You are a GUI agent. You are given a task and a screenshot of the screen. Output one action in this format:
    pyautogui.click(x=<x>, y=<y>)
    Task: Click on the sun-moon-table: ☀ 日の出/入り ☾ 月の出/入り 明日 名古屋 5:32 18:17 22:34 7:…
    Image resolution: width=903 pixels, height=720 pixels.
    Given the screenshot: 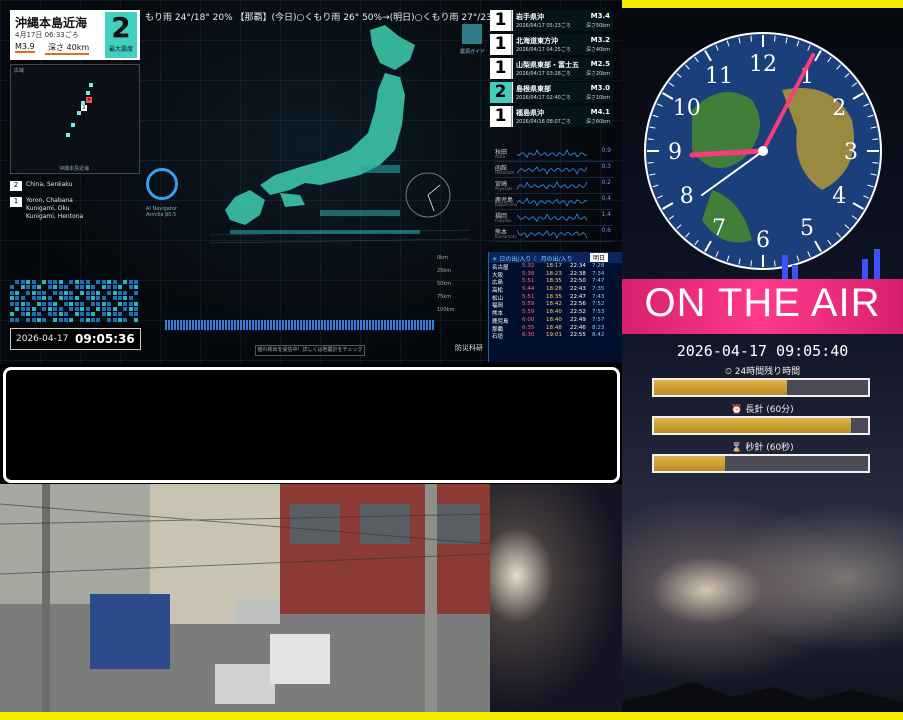 What is the action you would take?
    pyautogui.click(x=555, y=307)
    